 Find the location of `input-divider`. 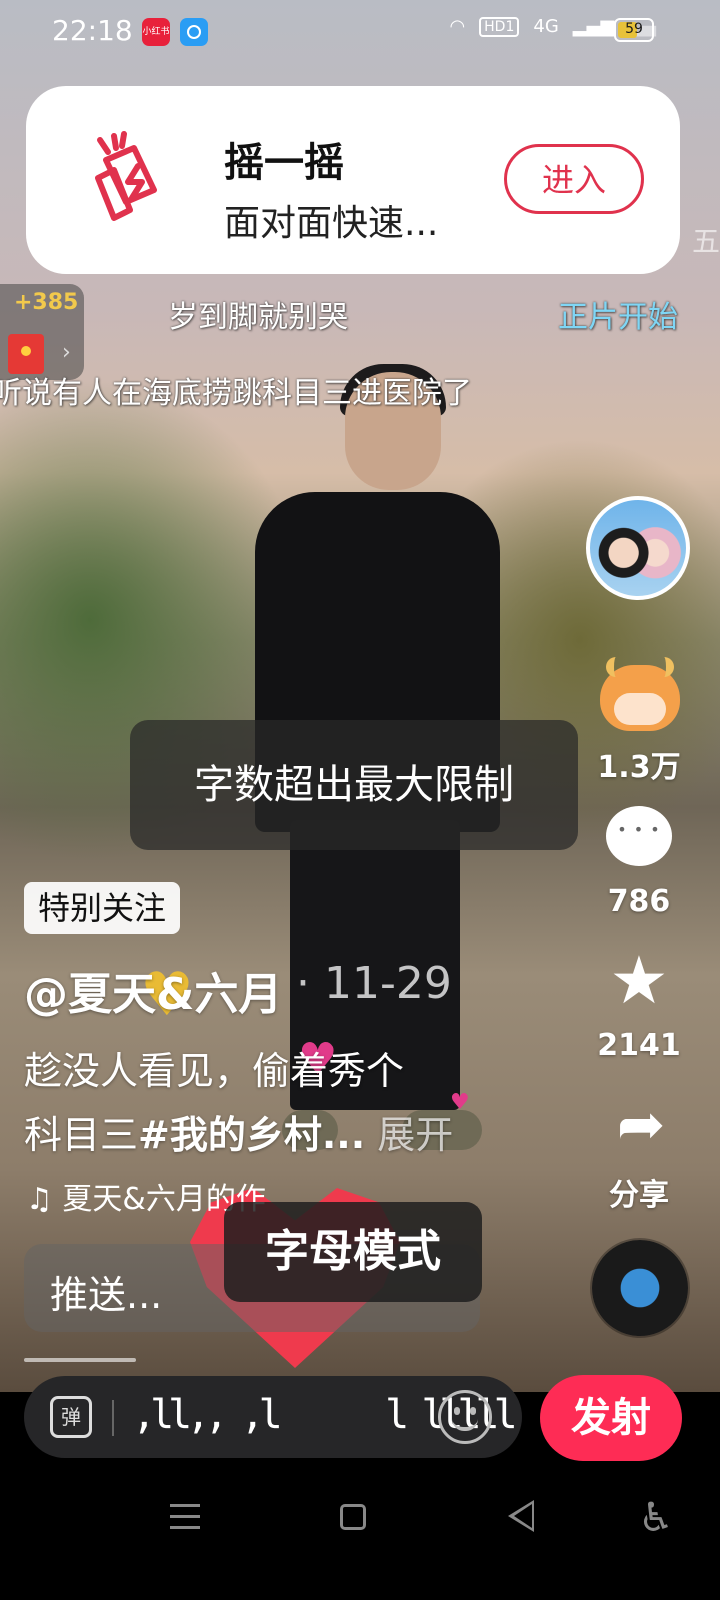

input-divider is located at coordinates (113, 1418).